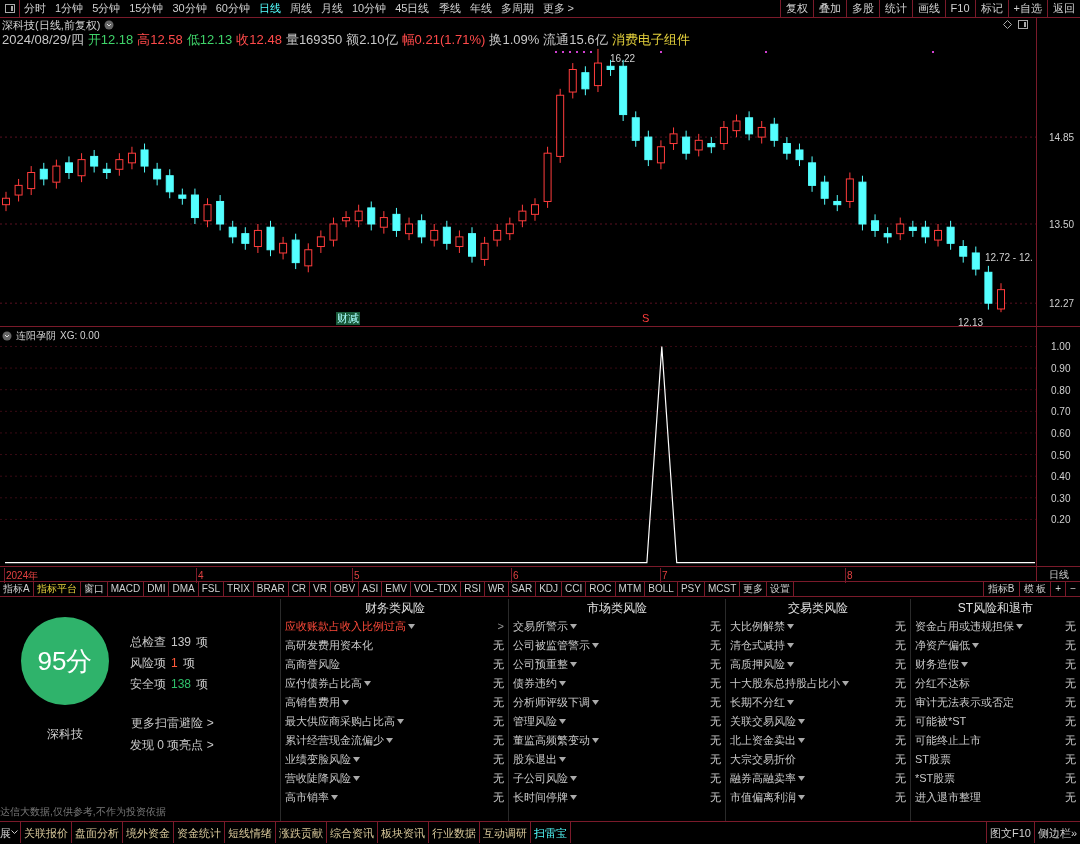 This screenshot has height=844, width=1080. Describe the element at coordinates (307, 797) in the screenshot. I see `risk-item-label: 高市销率` at that location.